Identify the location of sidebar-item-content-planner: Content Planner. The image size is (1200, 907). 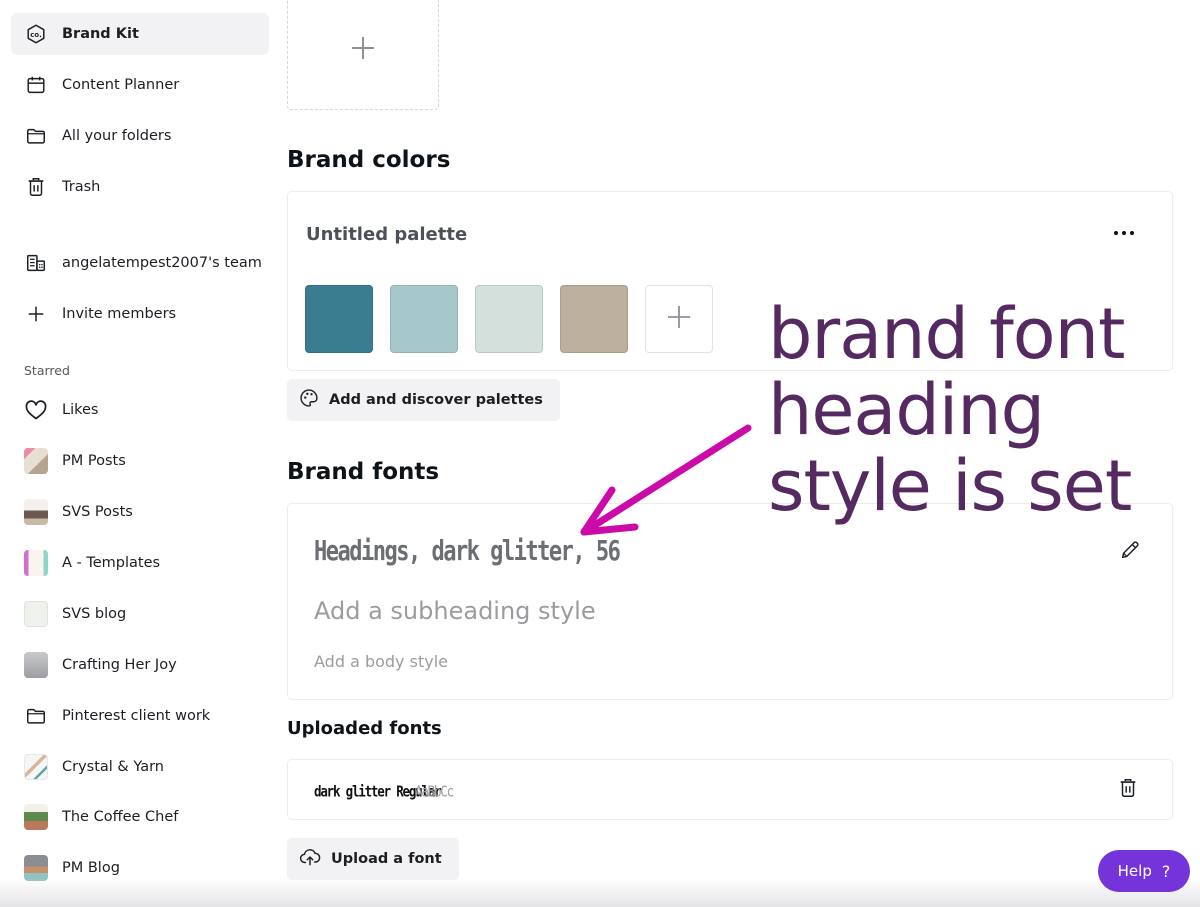
(140, 85).